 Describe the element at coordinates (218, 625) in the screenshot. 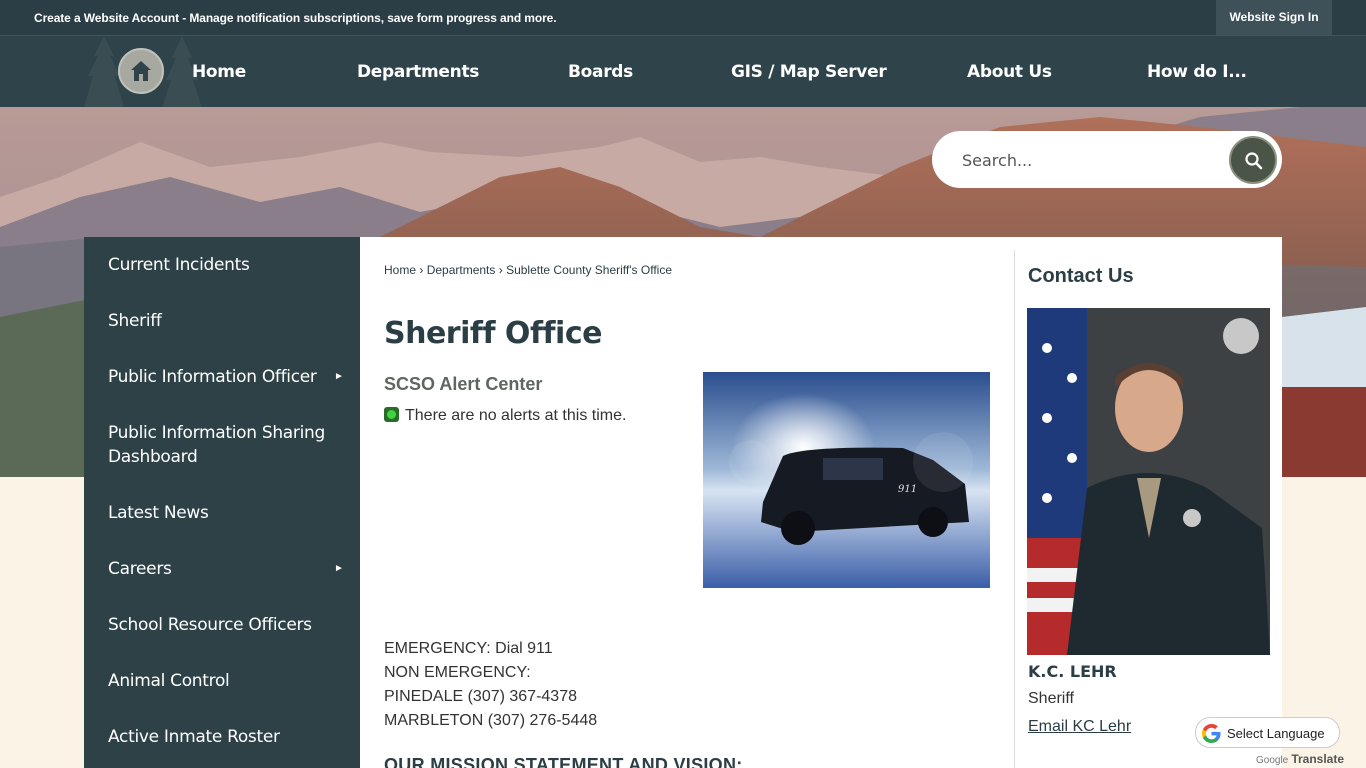

I see `sidebar-item-school-resource-officers: School Resource Officers` at that location.